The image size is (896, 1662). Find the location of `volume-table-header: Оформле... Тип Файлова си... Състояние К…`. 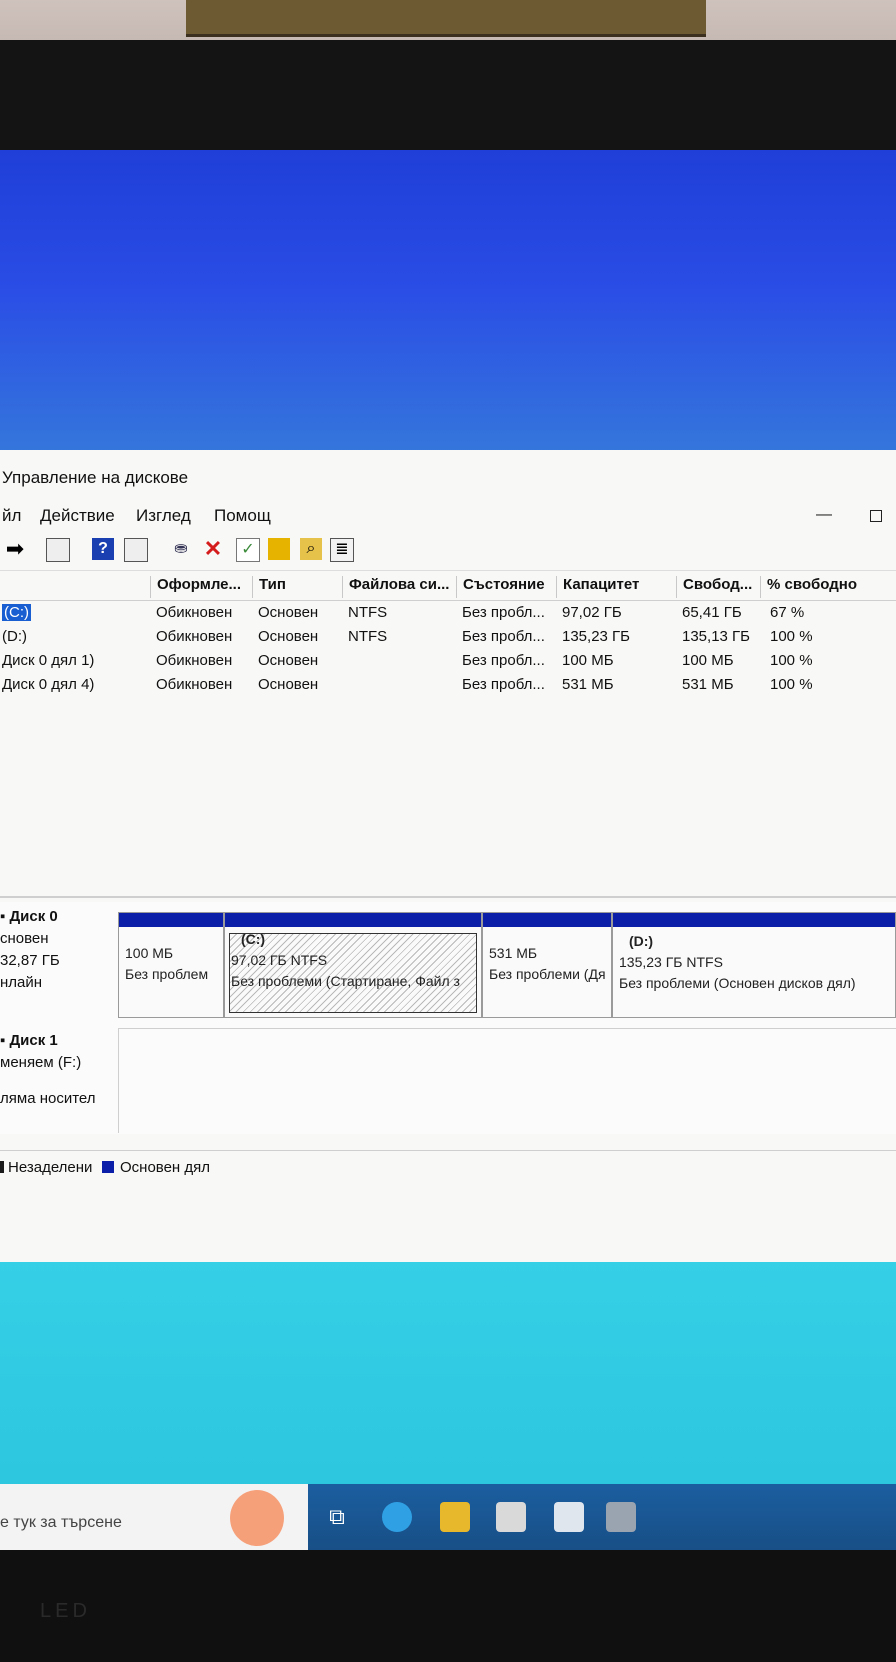

volume-table-header: Оформле... Тип Файлова си... Състояние К… is located at coordinates (448, 586).